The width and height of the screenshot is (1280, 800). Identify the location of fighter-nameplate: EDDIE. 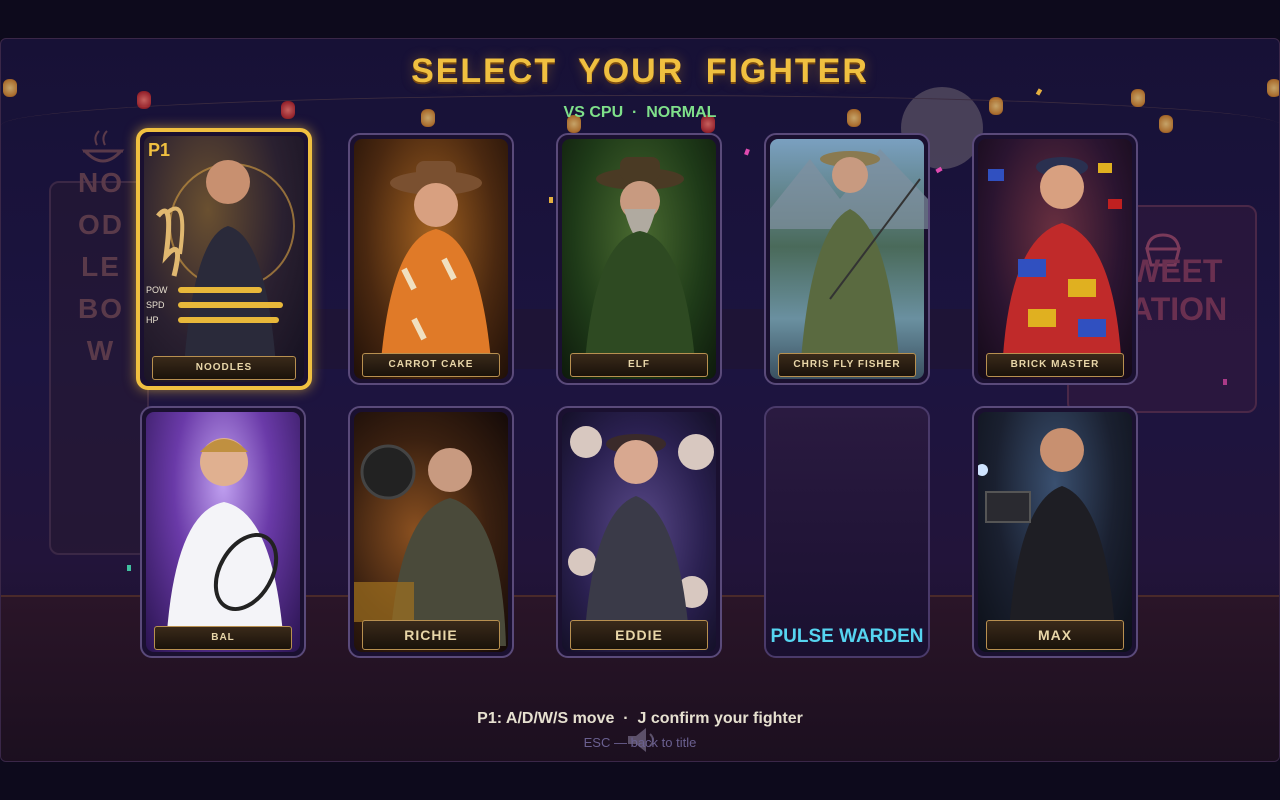
(639, 635).